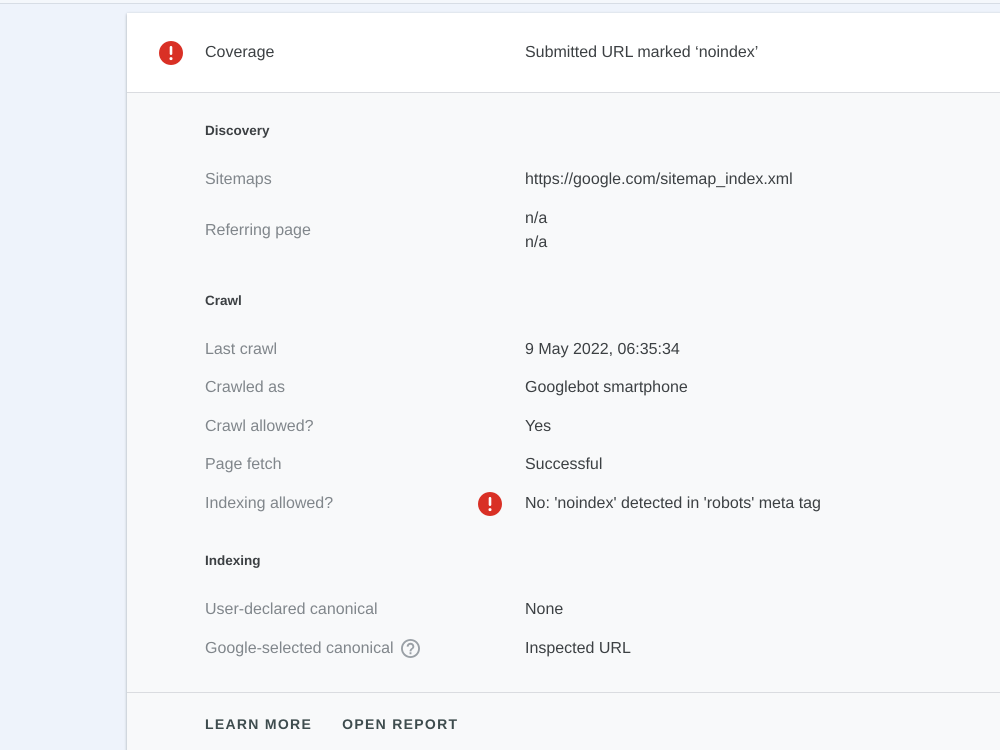  I want to click on field-label: Referring page, so click(258, 230).